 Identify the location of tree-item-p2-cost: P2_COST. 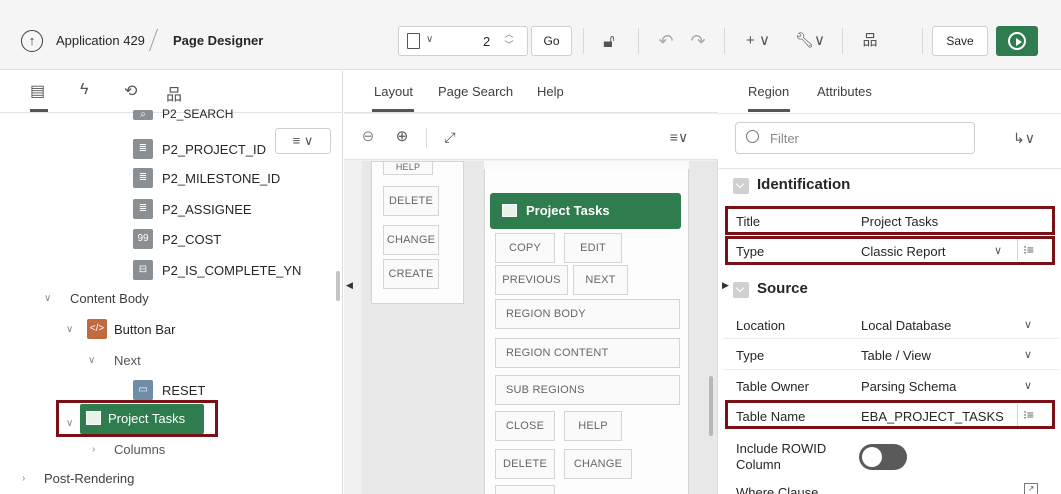
(191, 239).